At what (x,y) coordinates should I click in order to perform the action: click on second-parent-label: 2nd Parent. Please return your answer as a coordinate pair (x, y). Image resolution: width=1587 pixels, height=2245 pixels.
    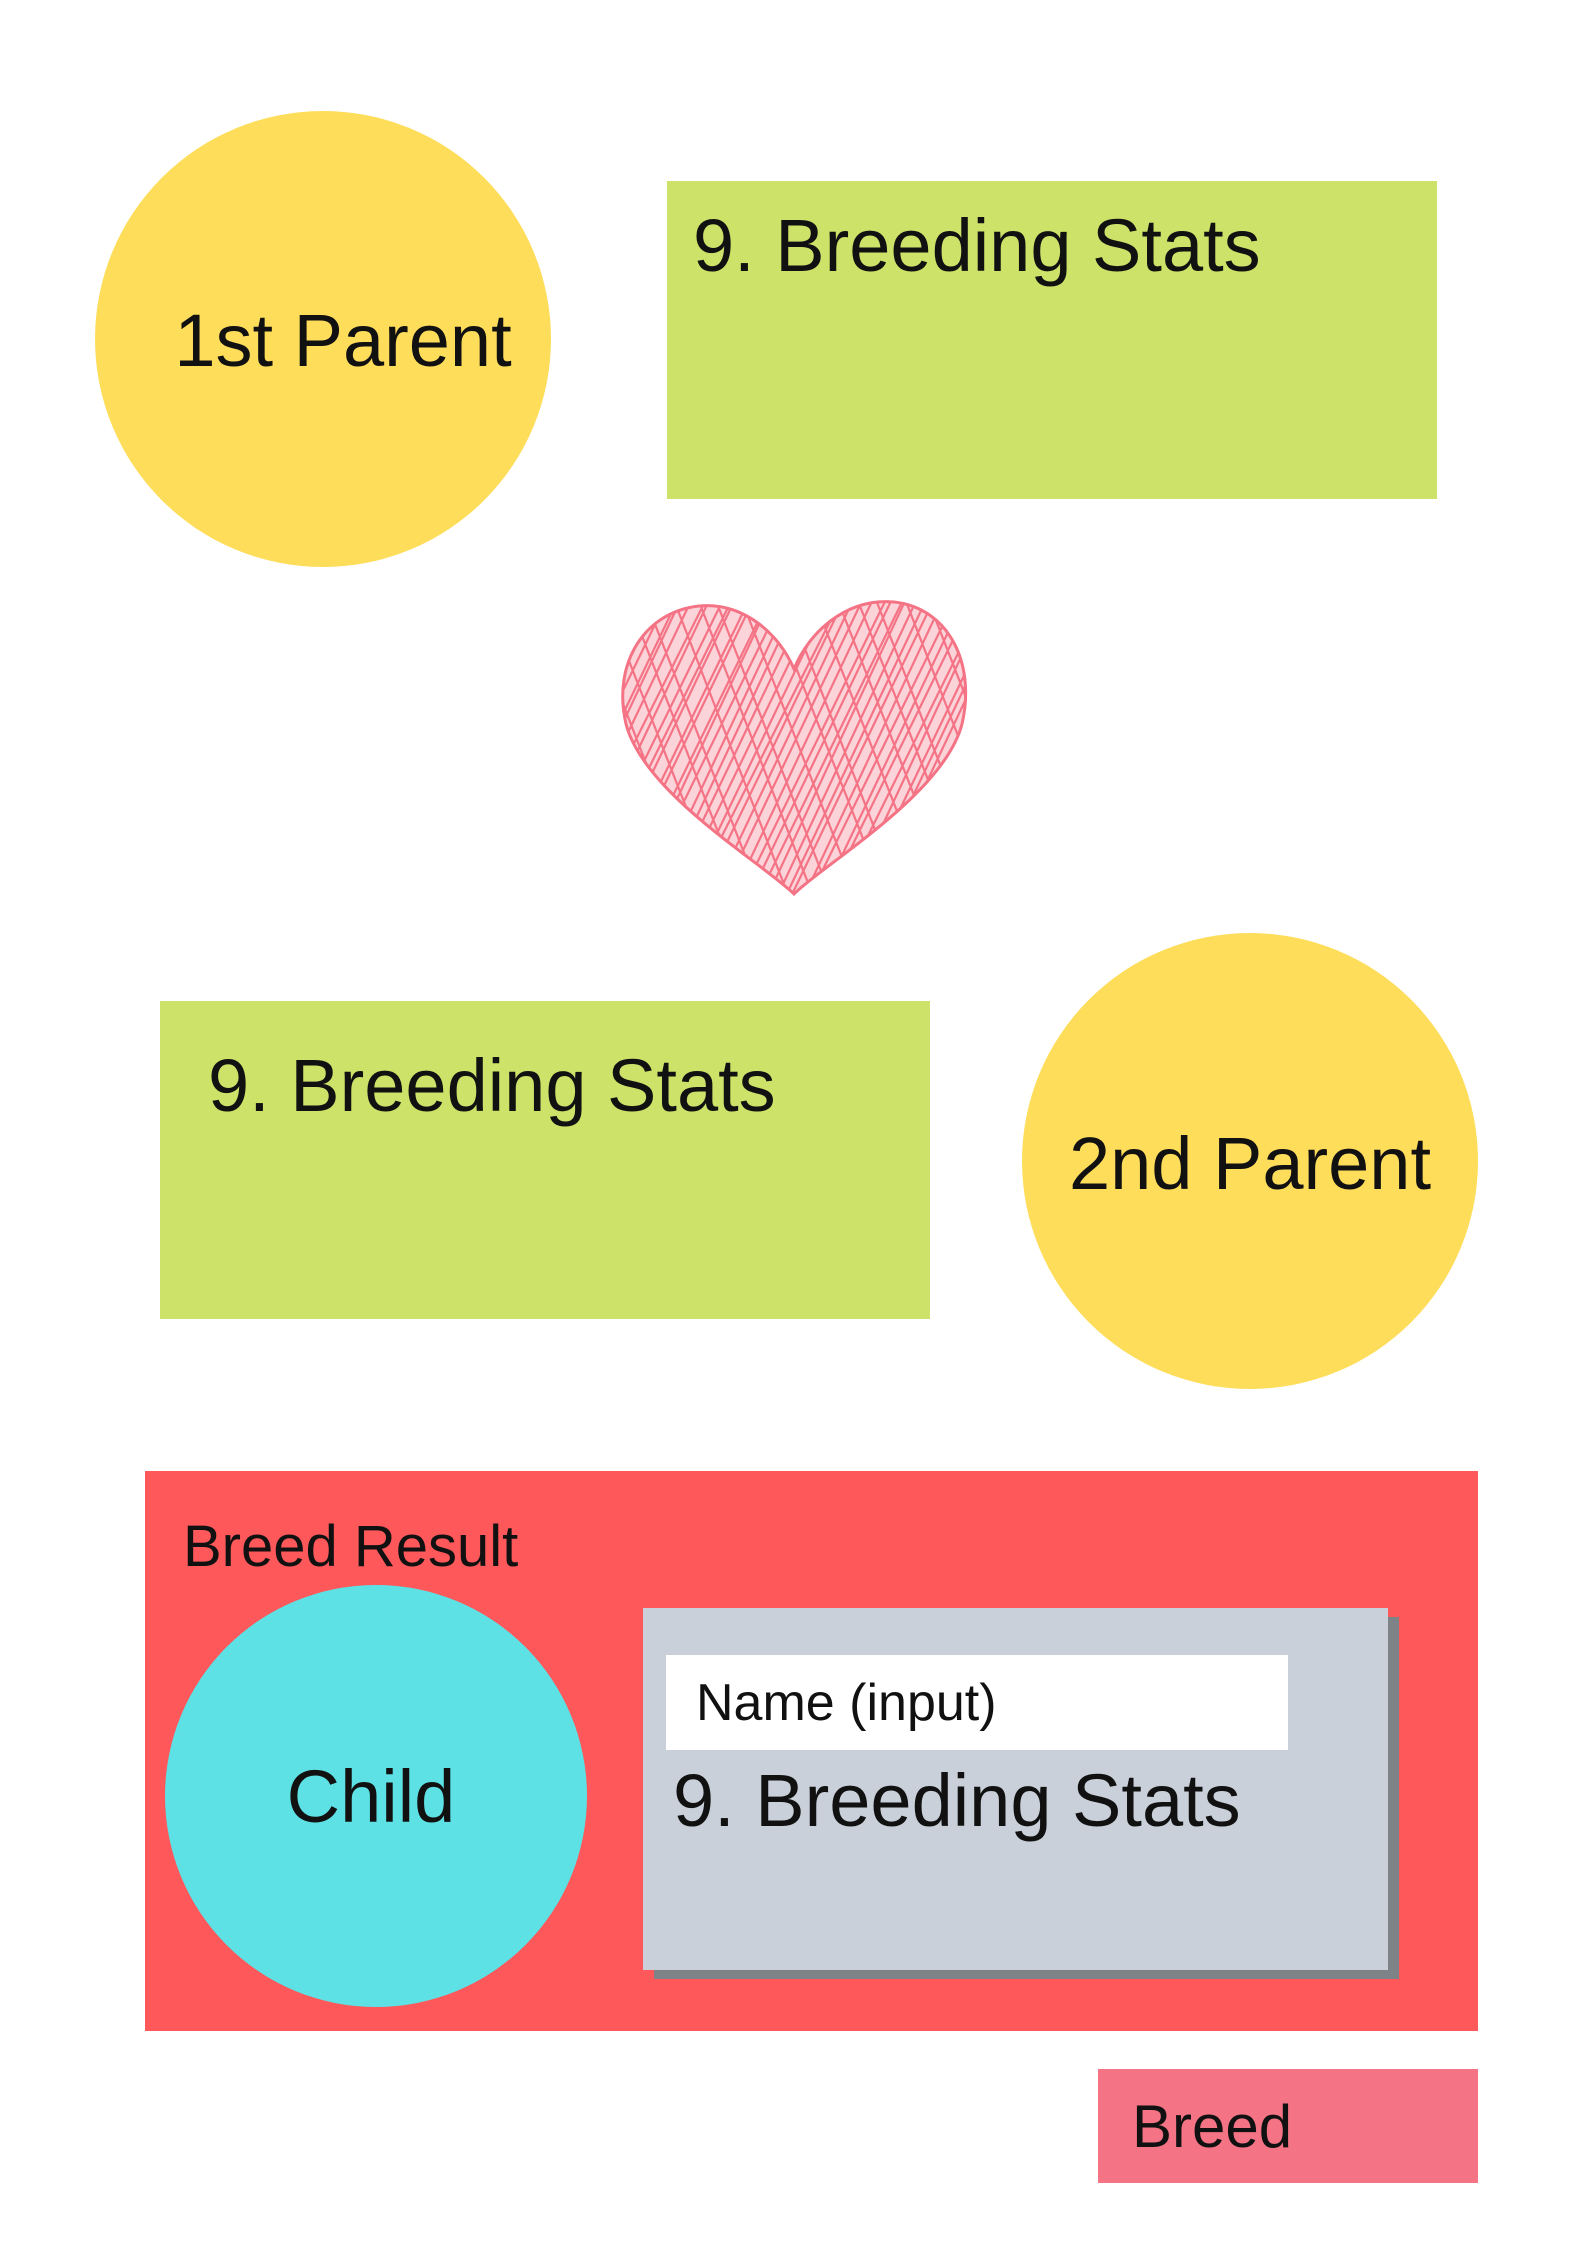
    Looking at the image, I should click on (1250, 1163).